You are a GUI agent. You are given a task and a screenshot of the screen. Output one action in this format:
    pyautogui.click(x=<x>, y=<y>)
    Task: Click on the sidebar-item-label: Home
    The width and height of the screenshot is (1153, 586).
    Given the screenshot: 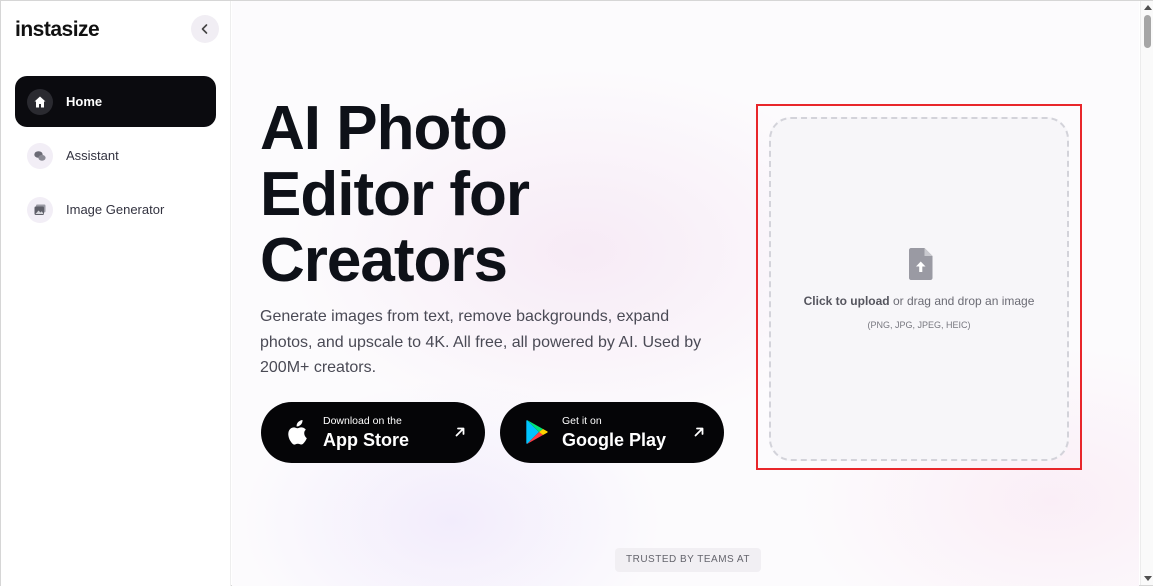 What is the action you would take?
    pyautogui.click(x=84, y=101)
    